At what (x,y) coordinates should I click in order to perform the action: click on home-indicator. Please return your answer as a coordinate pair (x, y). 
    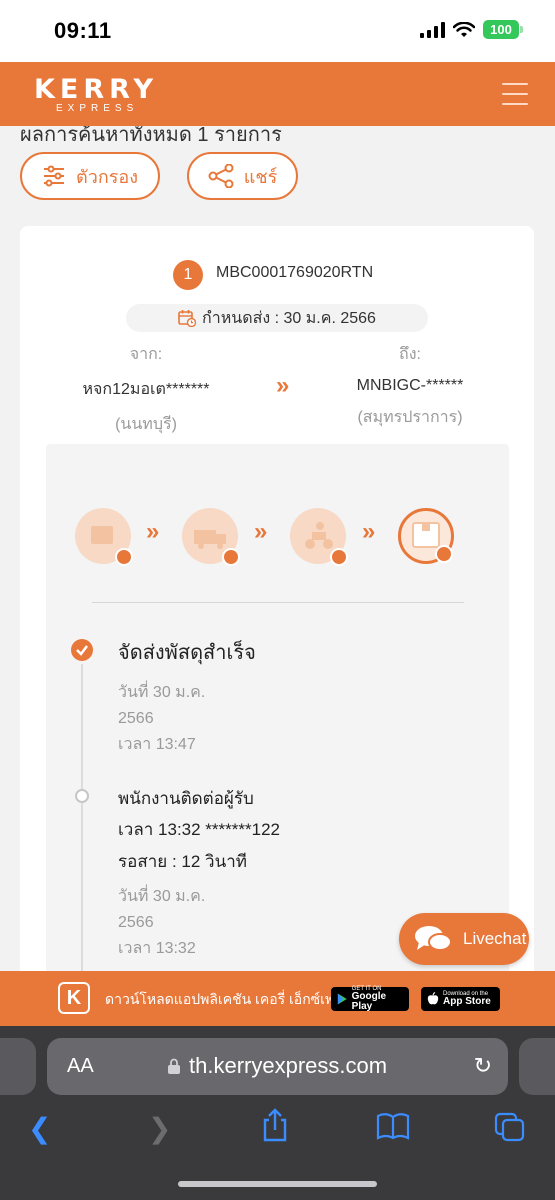
    Looking at the image, I should click on (277, 1184).